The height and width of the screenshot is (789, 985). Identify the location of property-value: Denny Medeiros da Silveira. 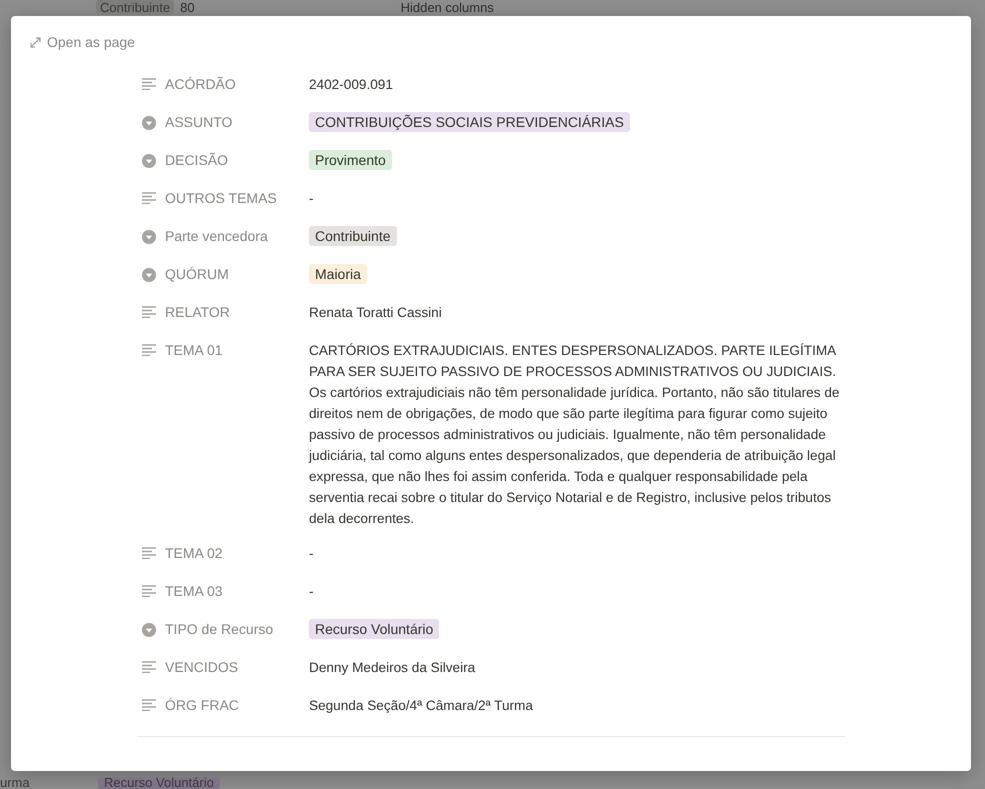
(392, 668).